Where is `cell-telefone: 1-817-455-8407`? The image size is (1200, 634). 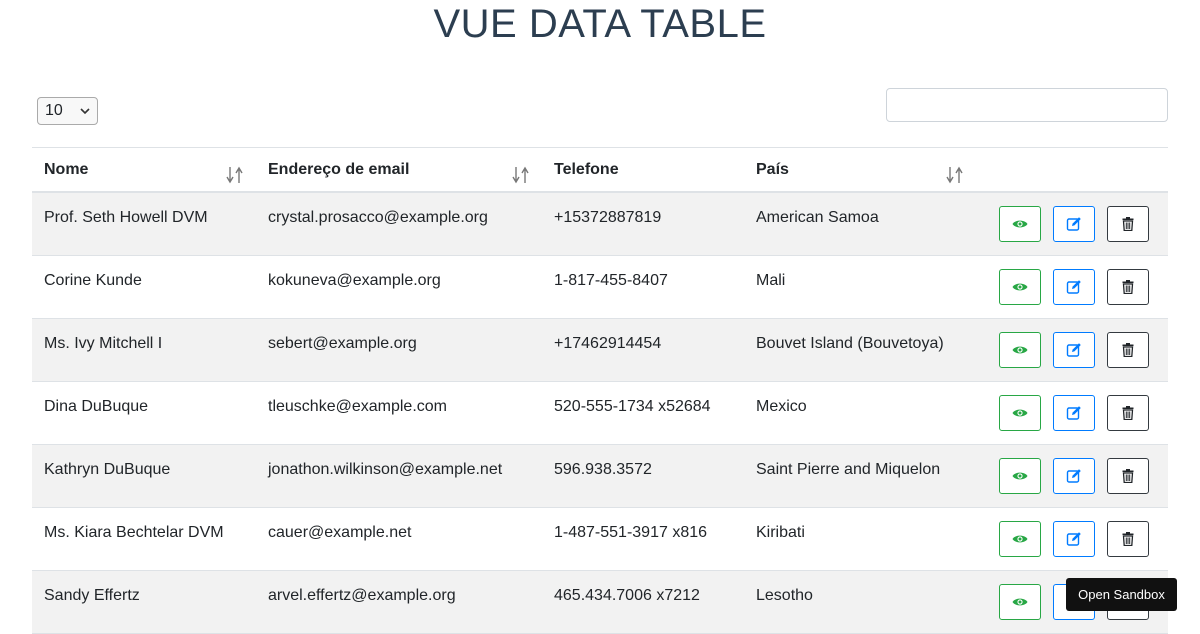 cell-telefone: 1-817-455-8407 is located at coordinates (611, 280).